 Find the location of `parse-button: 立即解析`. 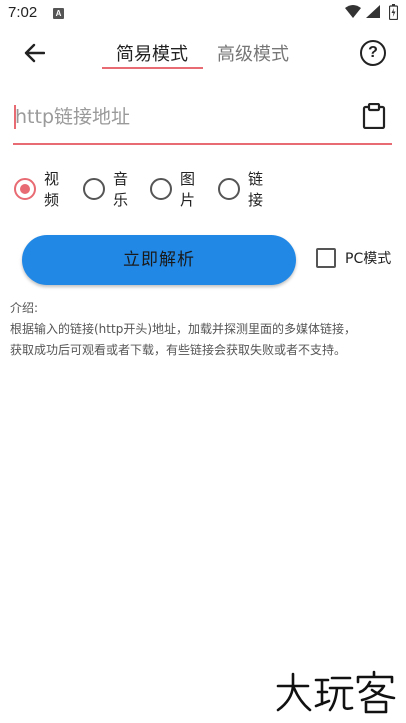

parse-button: 立即解析 is located at coordinates (159, 260).